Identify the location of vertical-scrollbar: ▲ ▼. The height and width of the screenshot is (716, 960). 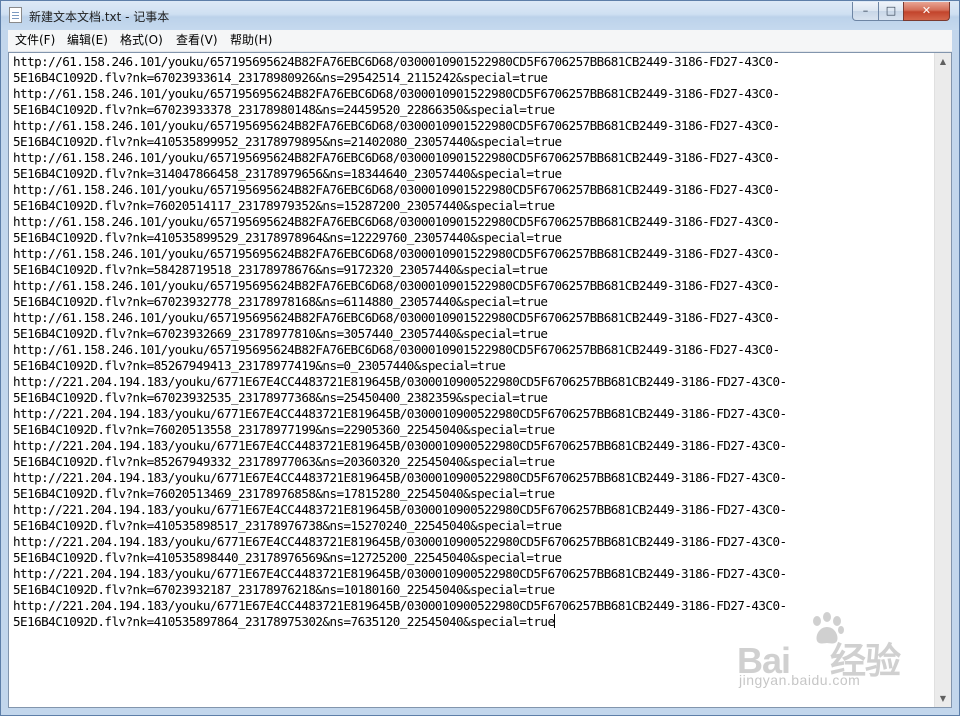
(942, 380).